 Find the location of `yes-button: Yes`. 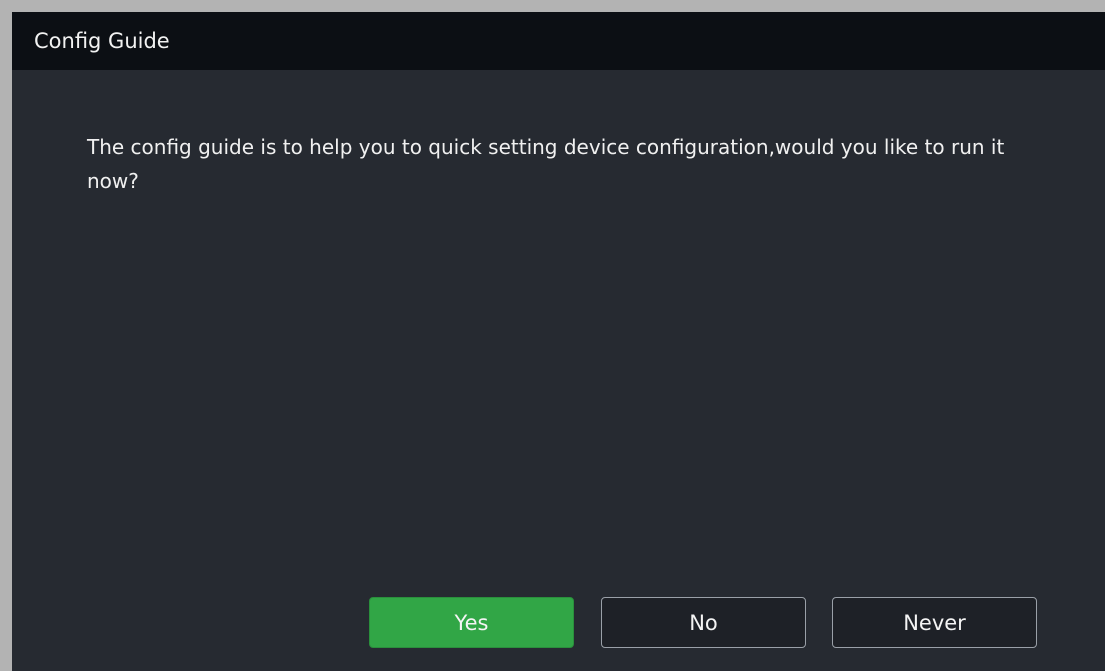

yes-button: Yes is located at coordinates (471, 622).